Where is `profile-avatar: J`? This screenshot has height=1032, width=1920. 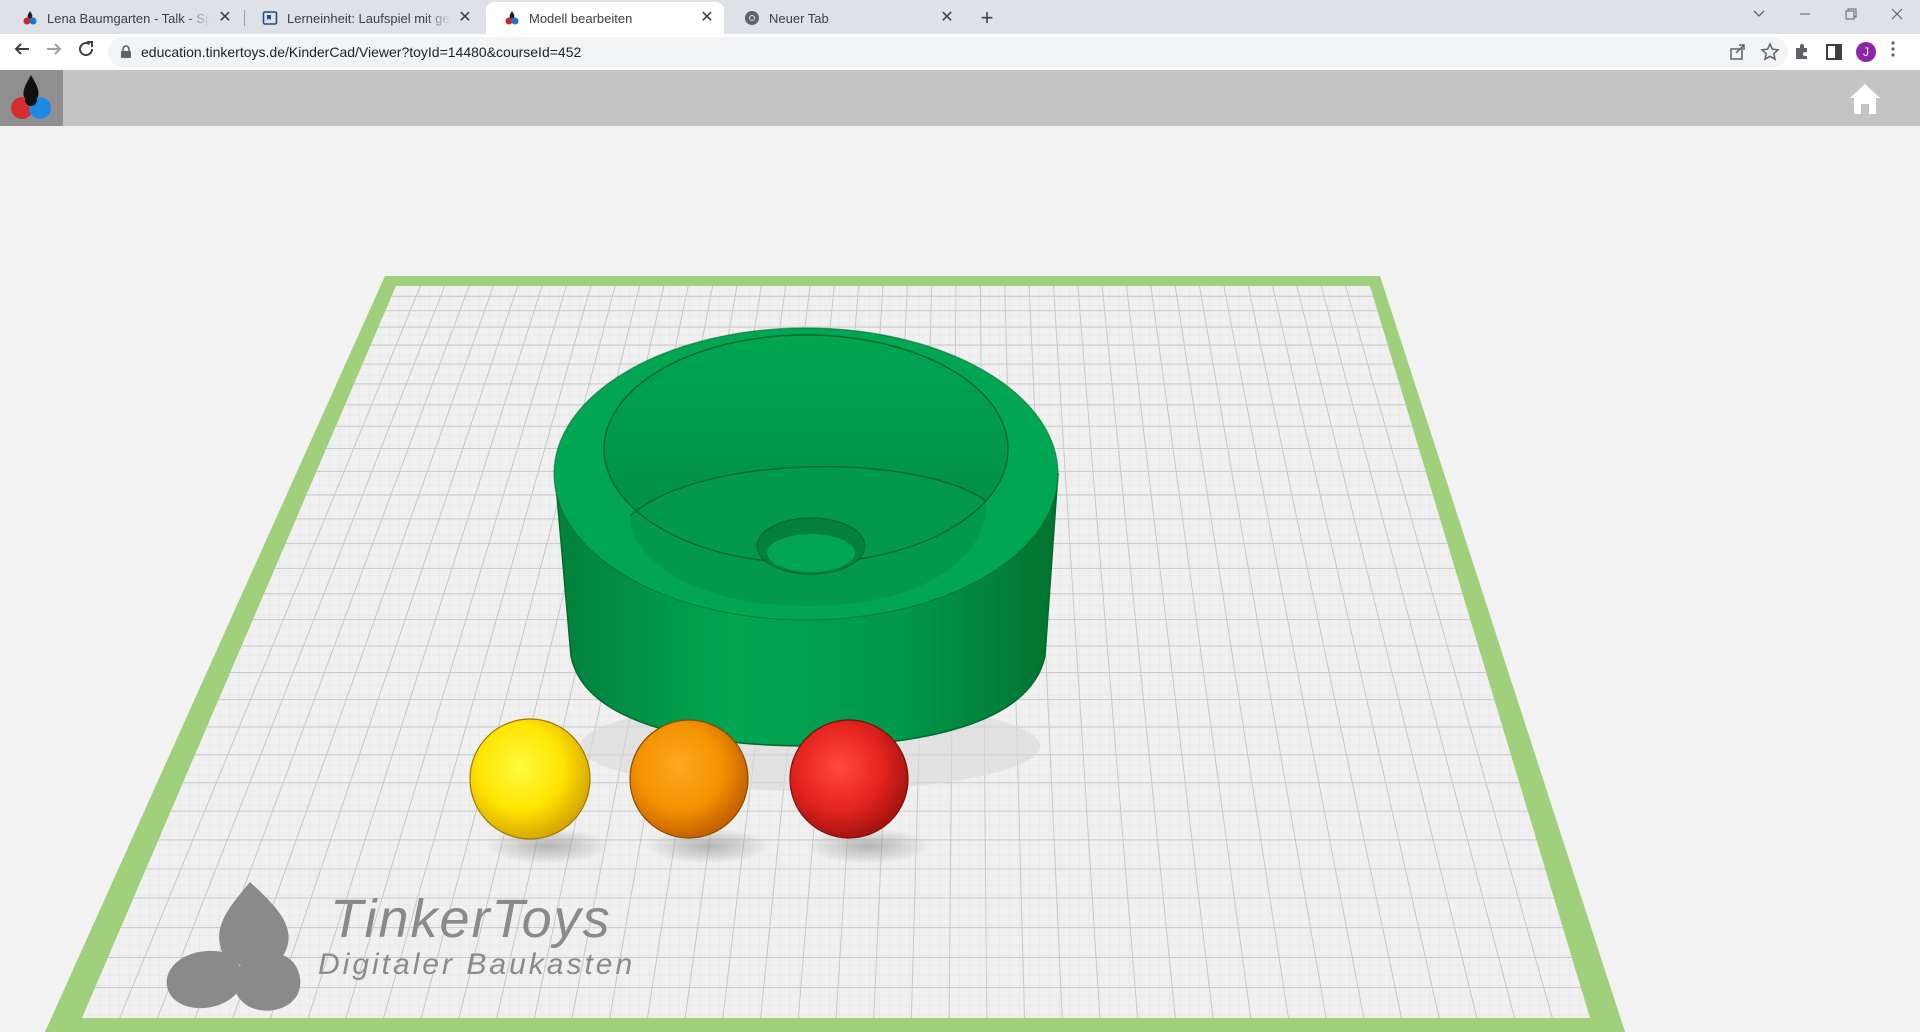
profile-avatar: J is located at coordinates (1866, 52).